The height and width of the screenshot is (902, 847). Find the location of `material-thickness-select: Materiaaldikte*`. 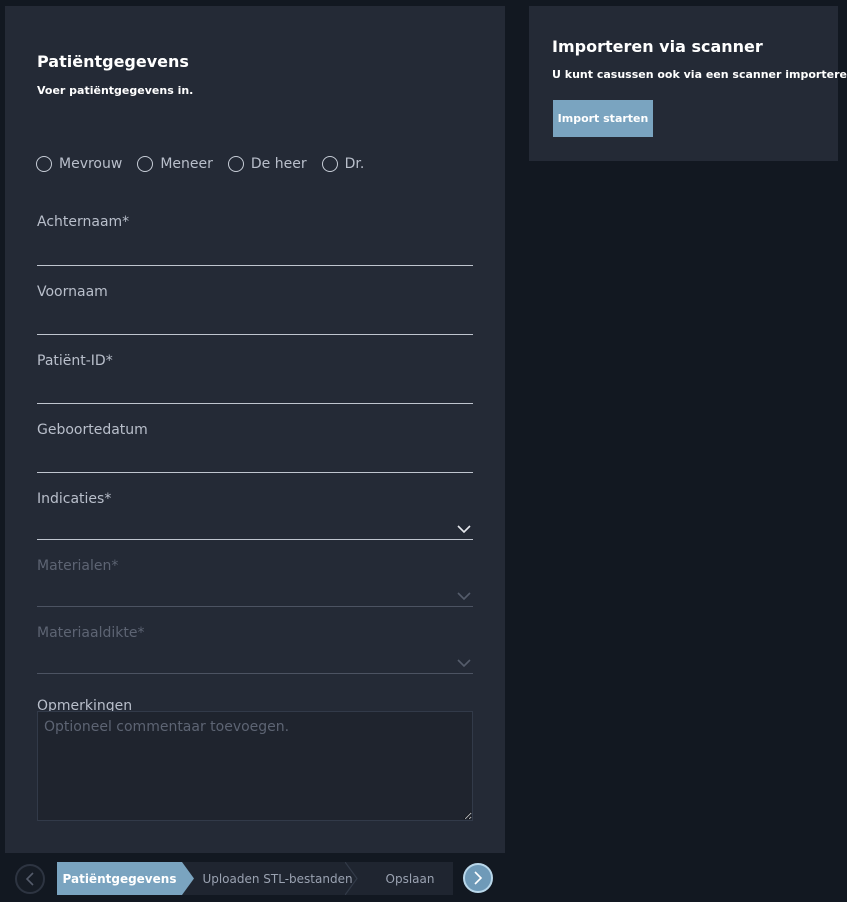

material-thickness-select: Materiaaldikte* is located at coordinates (255, 649).